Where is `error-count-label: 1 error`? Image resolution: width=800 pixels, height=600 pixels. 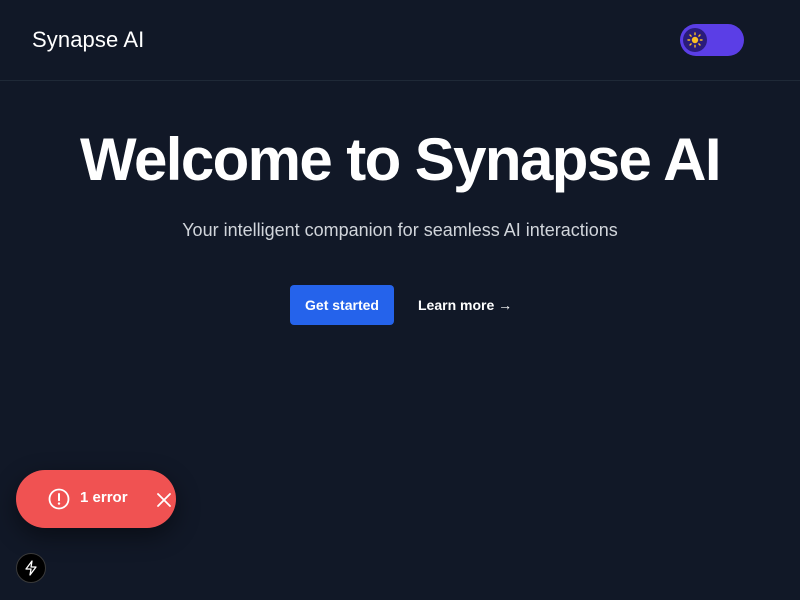 error-count-label: 1 error is located at coordinates (104, 497).